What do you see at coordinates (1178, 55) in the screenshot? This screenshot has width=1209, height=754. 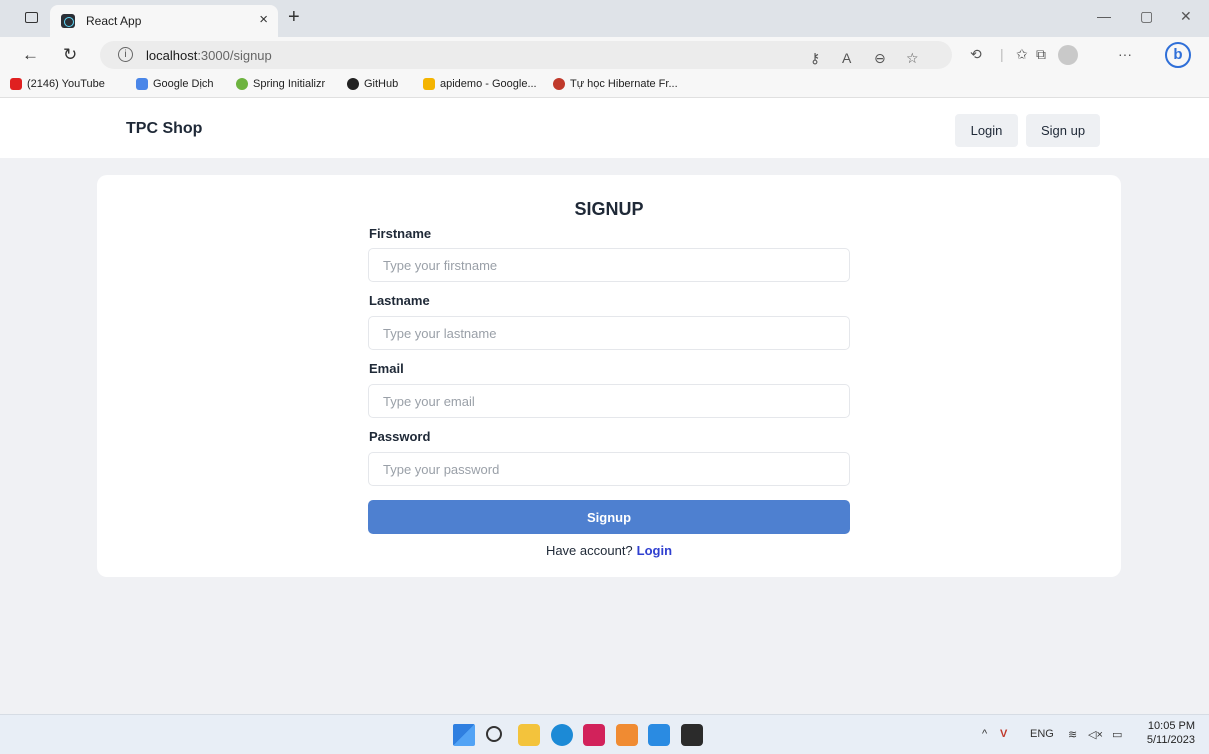 I see `bing-chat-icon: b` at bounding box center [1178, 55].